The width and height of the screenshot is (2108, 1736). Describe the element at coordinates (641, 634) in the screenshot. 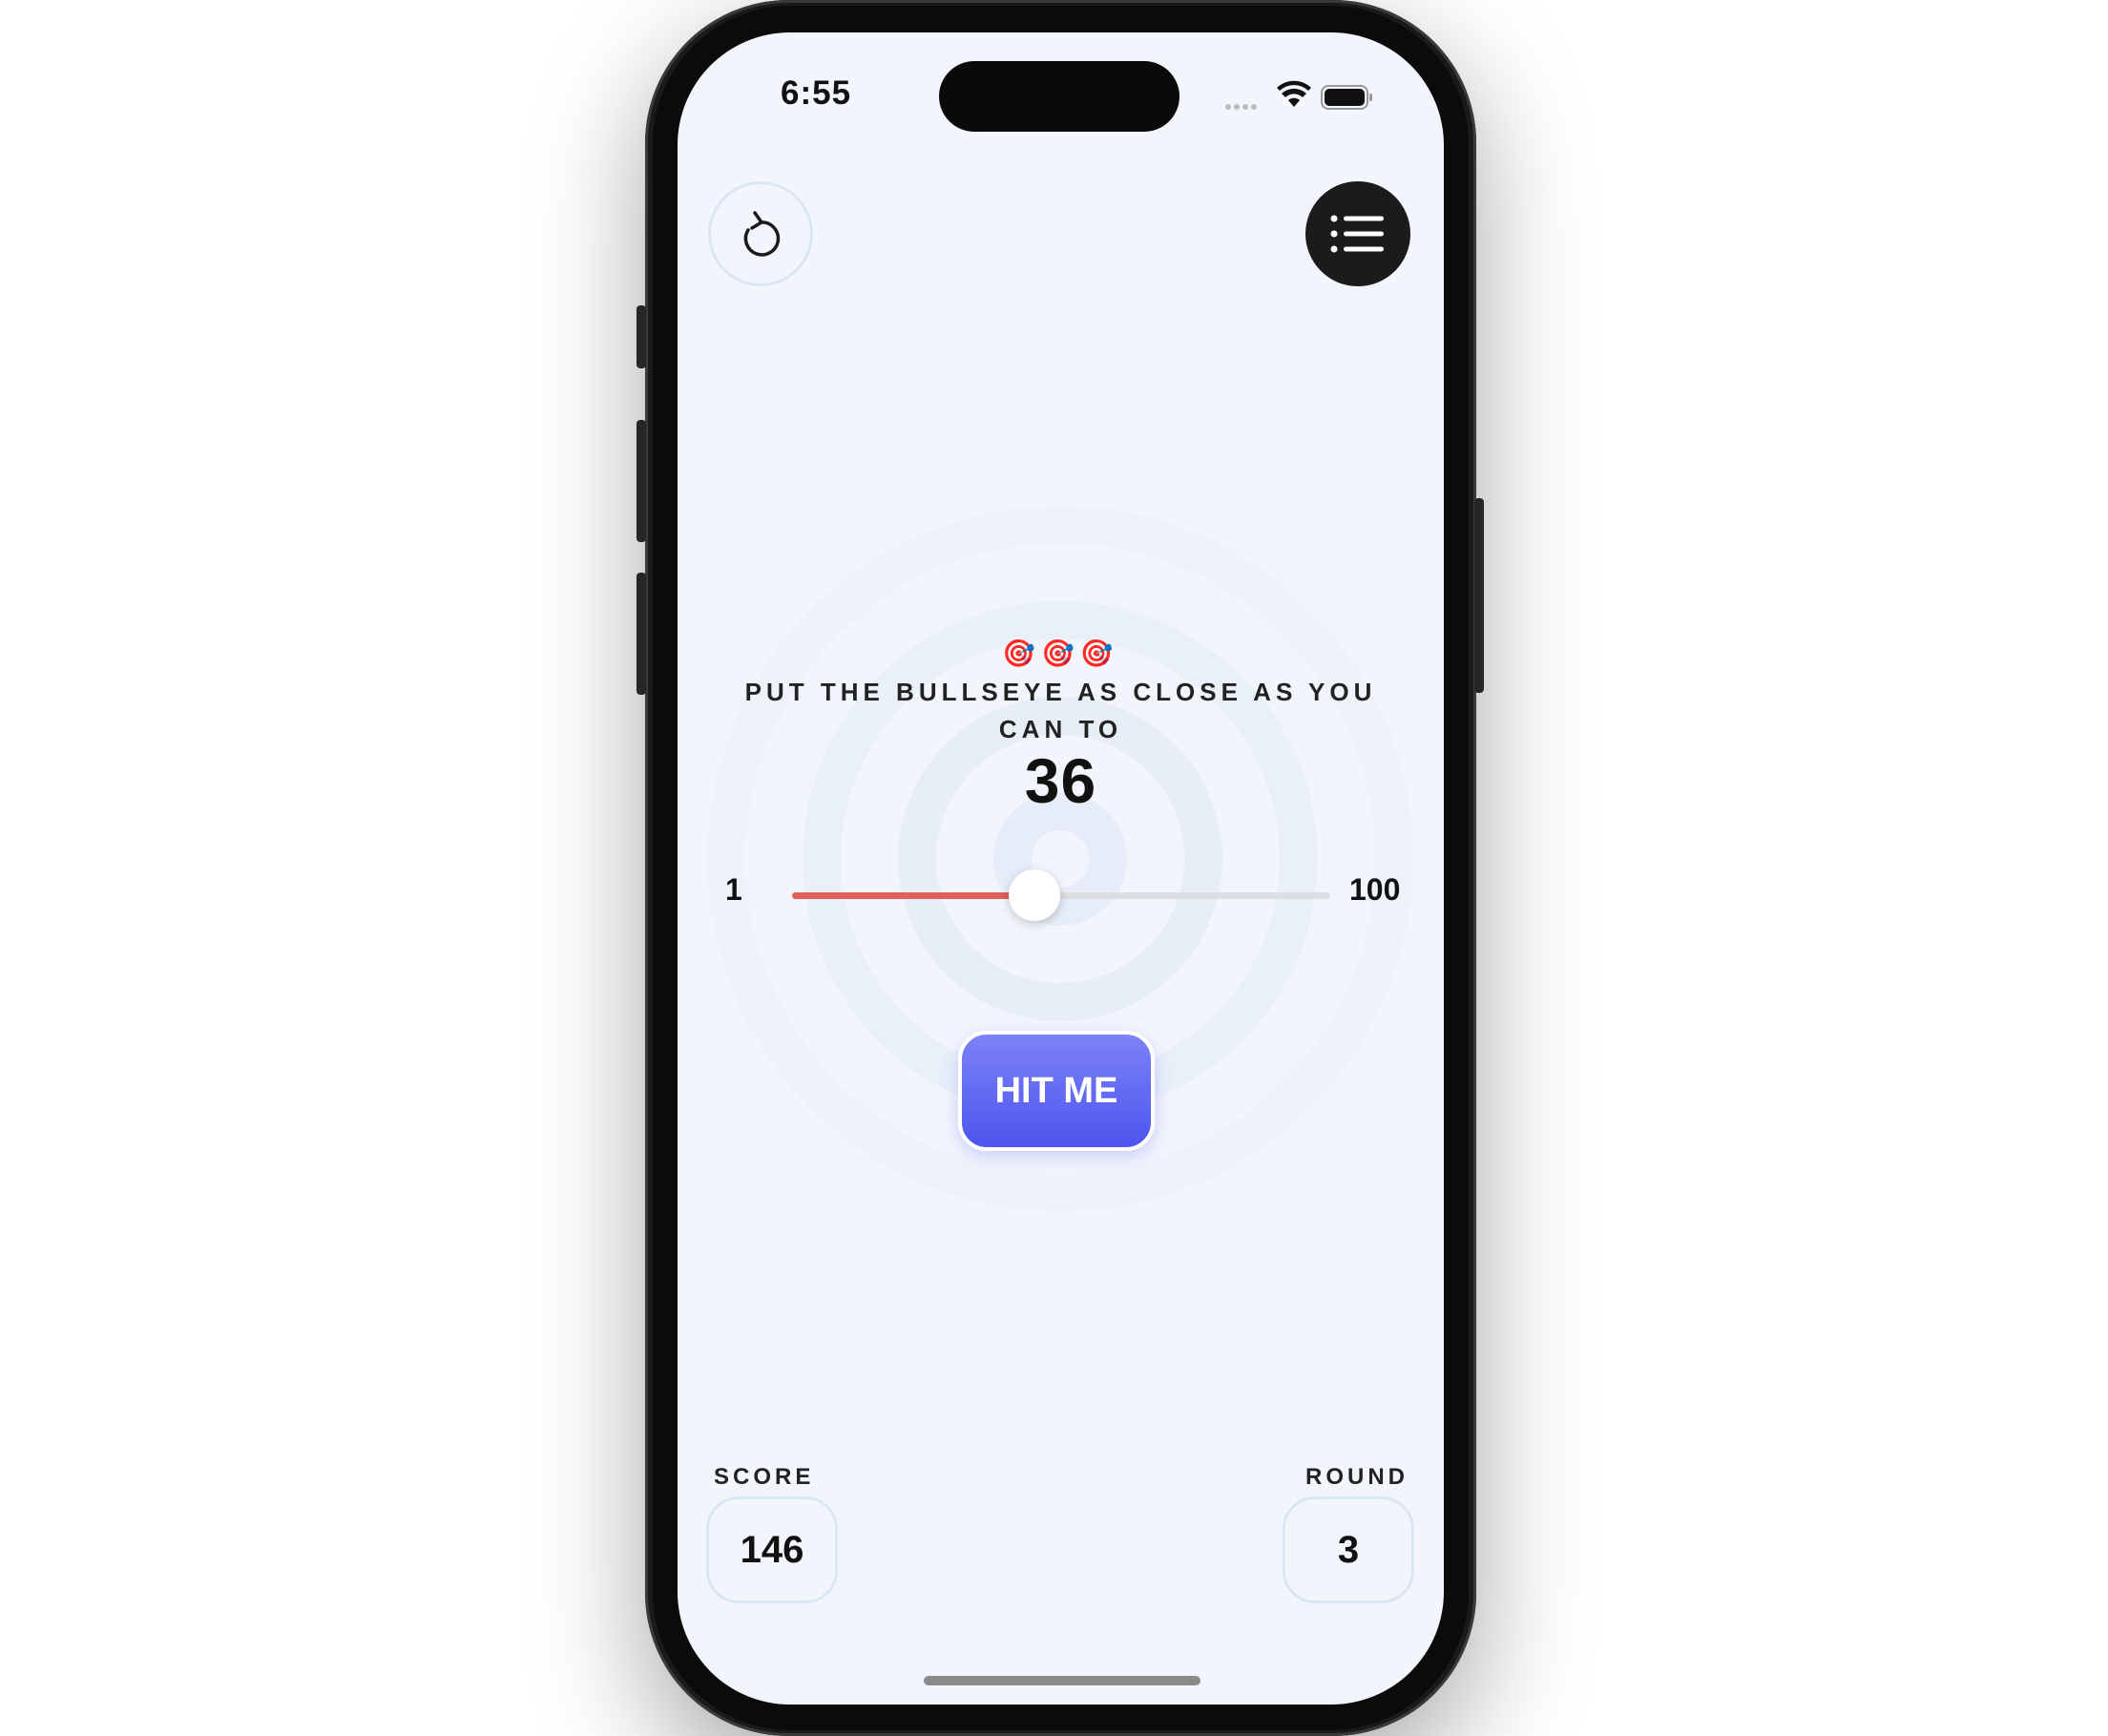

I see `volume-down-button` at that location.